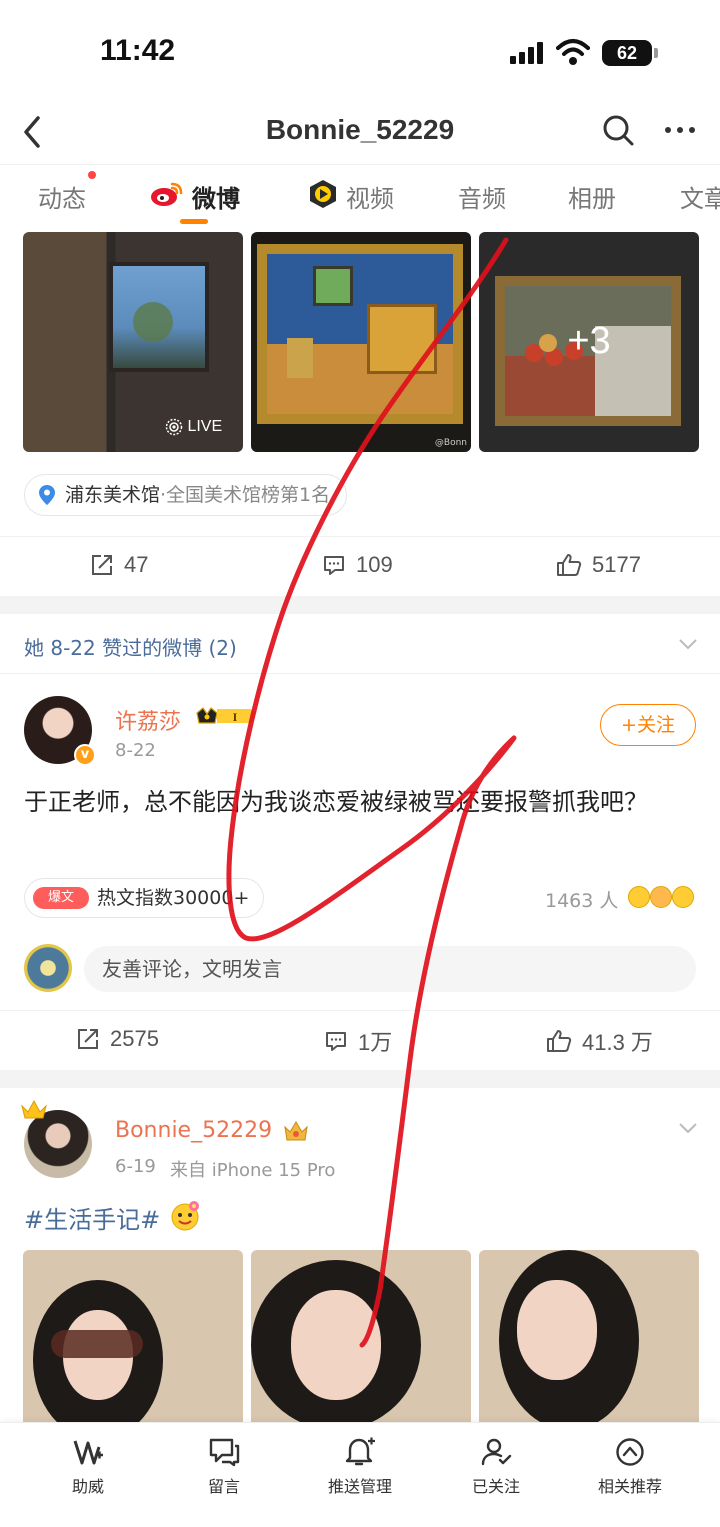 The width and height of the screenshot is (720, 1527). I want to click on location-pin-icon, so click(47, 495).